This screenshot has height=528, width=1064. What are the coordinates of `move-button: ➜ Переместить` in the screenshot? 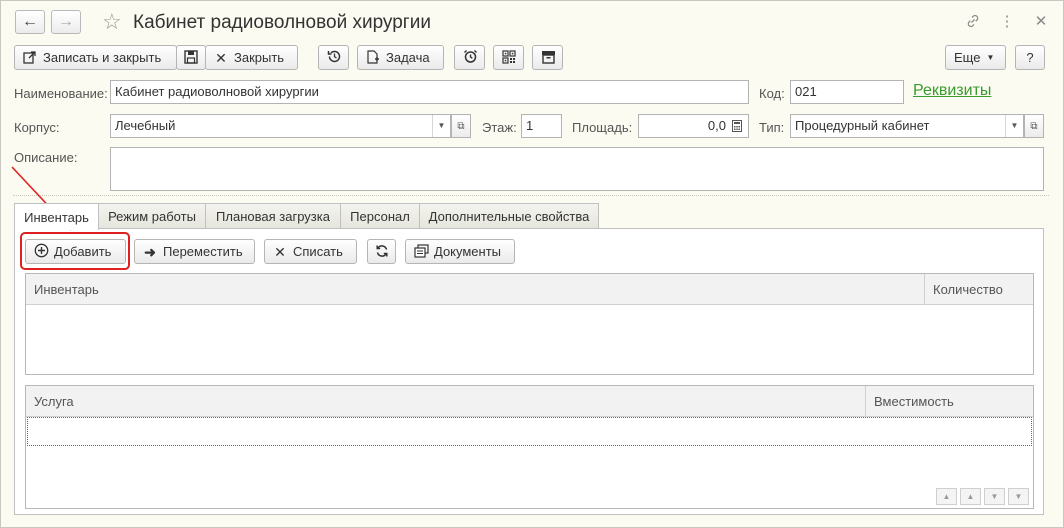 It's located at (194, 251).